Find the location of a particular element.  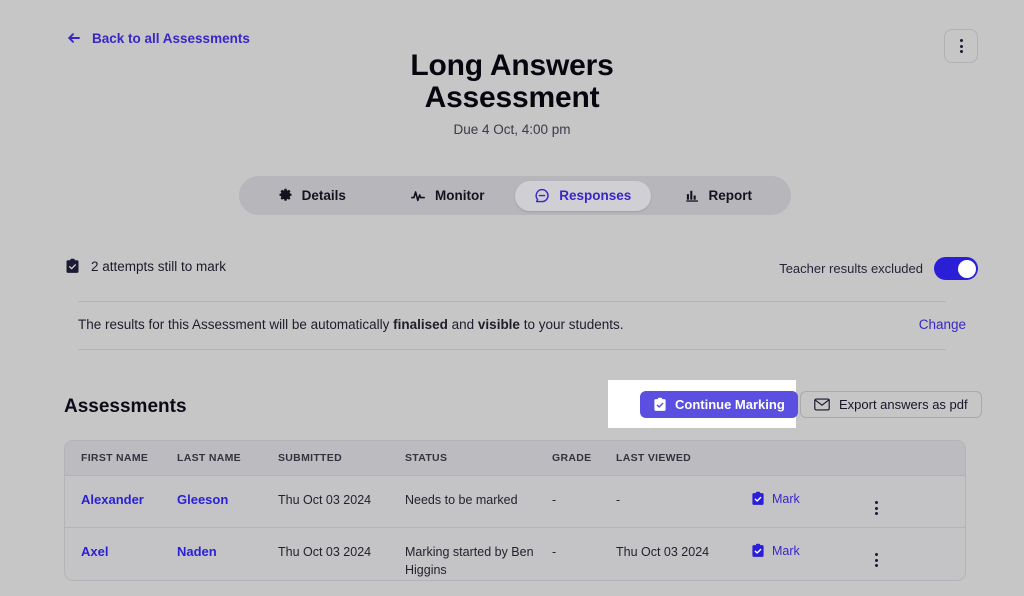

bar-chart-icon is located at coordinates (692, 195).